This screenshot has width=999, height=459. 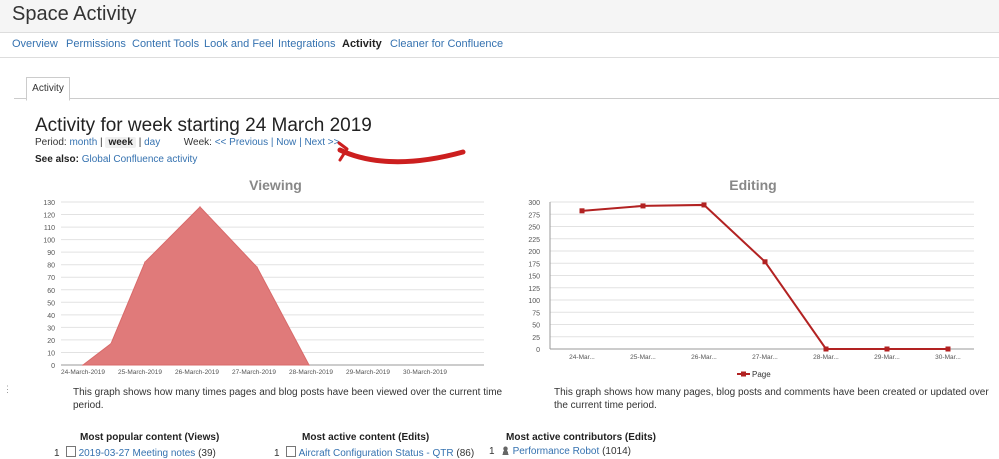 I want to click on previous-week-link: << Previous, so click(x=241, y=142).